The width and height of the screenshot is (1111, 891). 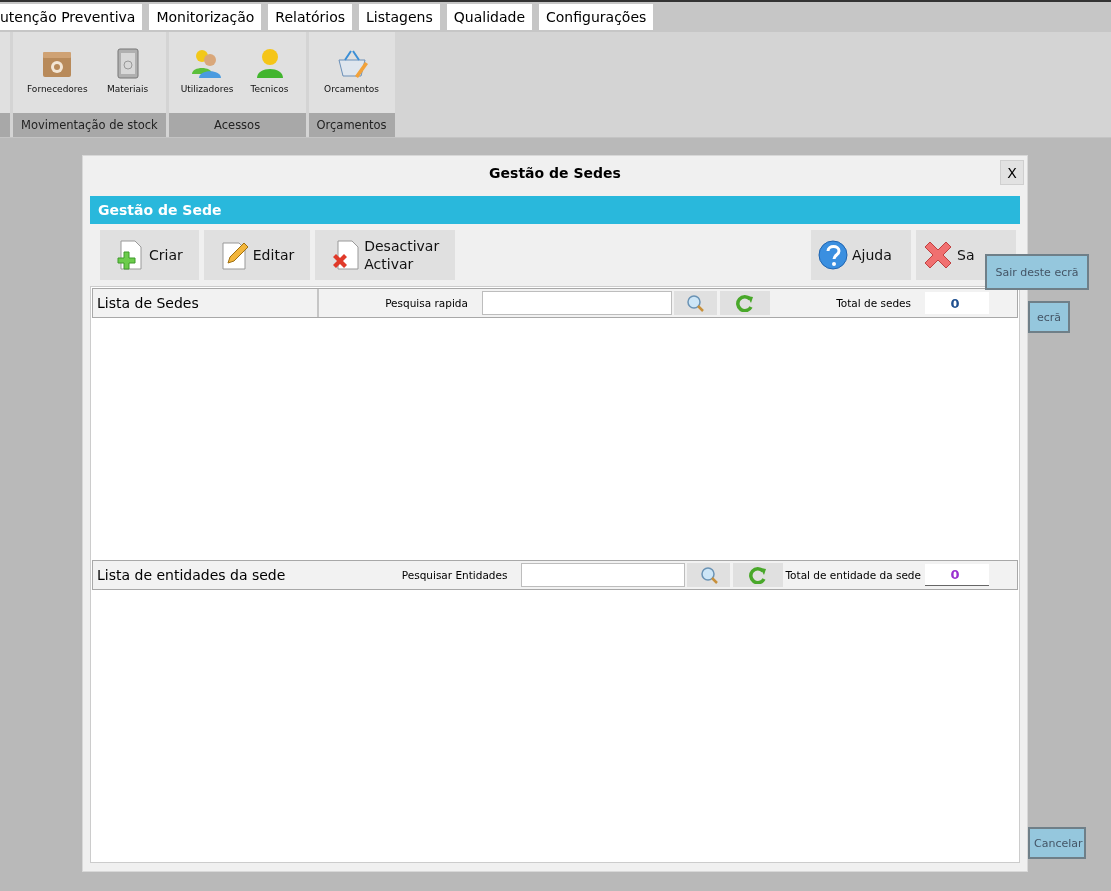 I want to click on close-icon, so click(x=938, y=255).